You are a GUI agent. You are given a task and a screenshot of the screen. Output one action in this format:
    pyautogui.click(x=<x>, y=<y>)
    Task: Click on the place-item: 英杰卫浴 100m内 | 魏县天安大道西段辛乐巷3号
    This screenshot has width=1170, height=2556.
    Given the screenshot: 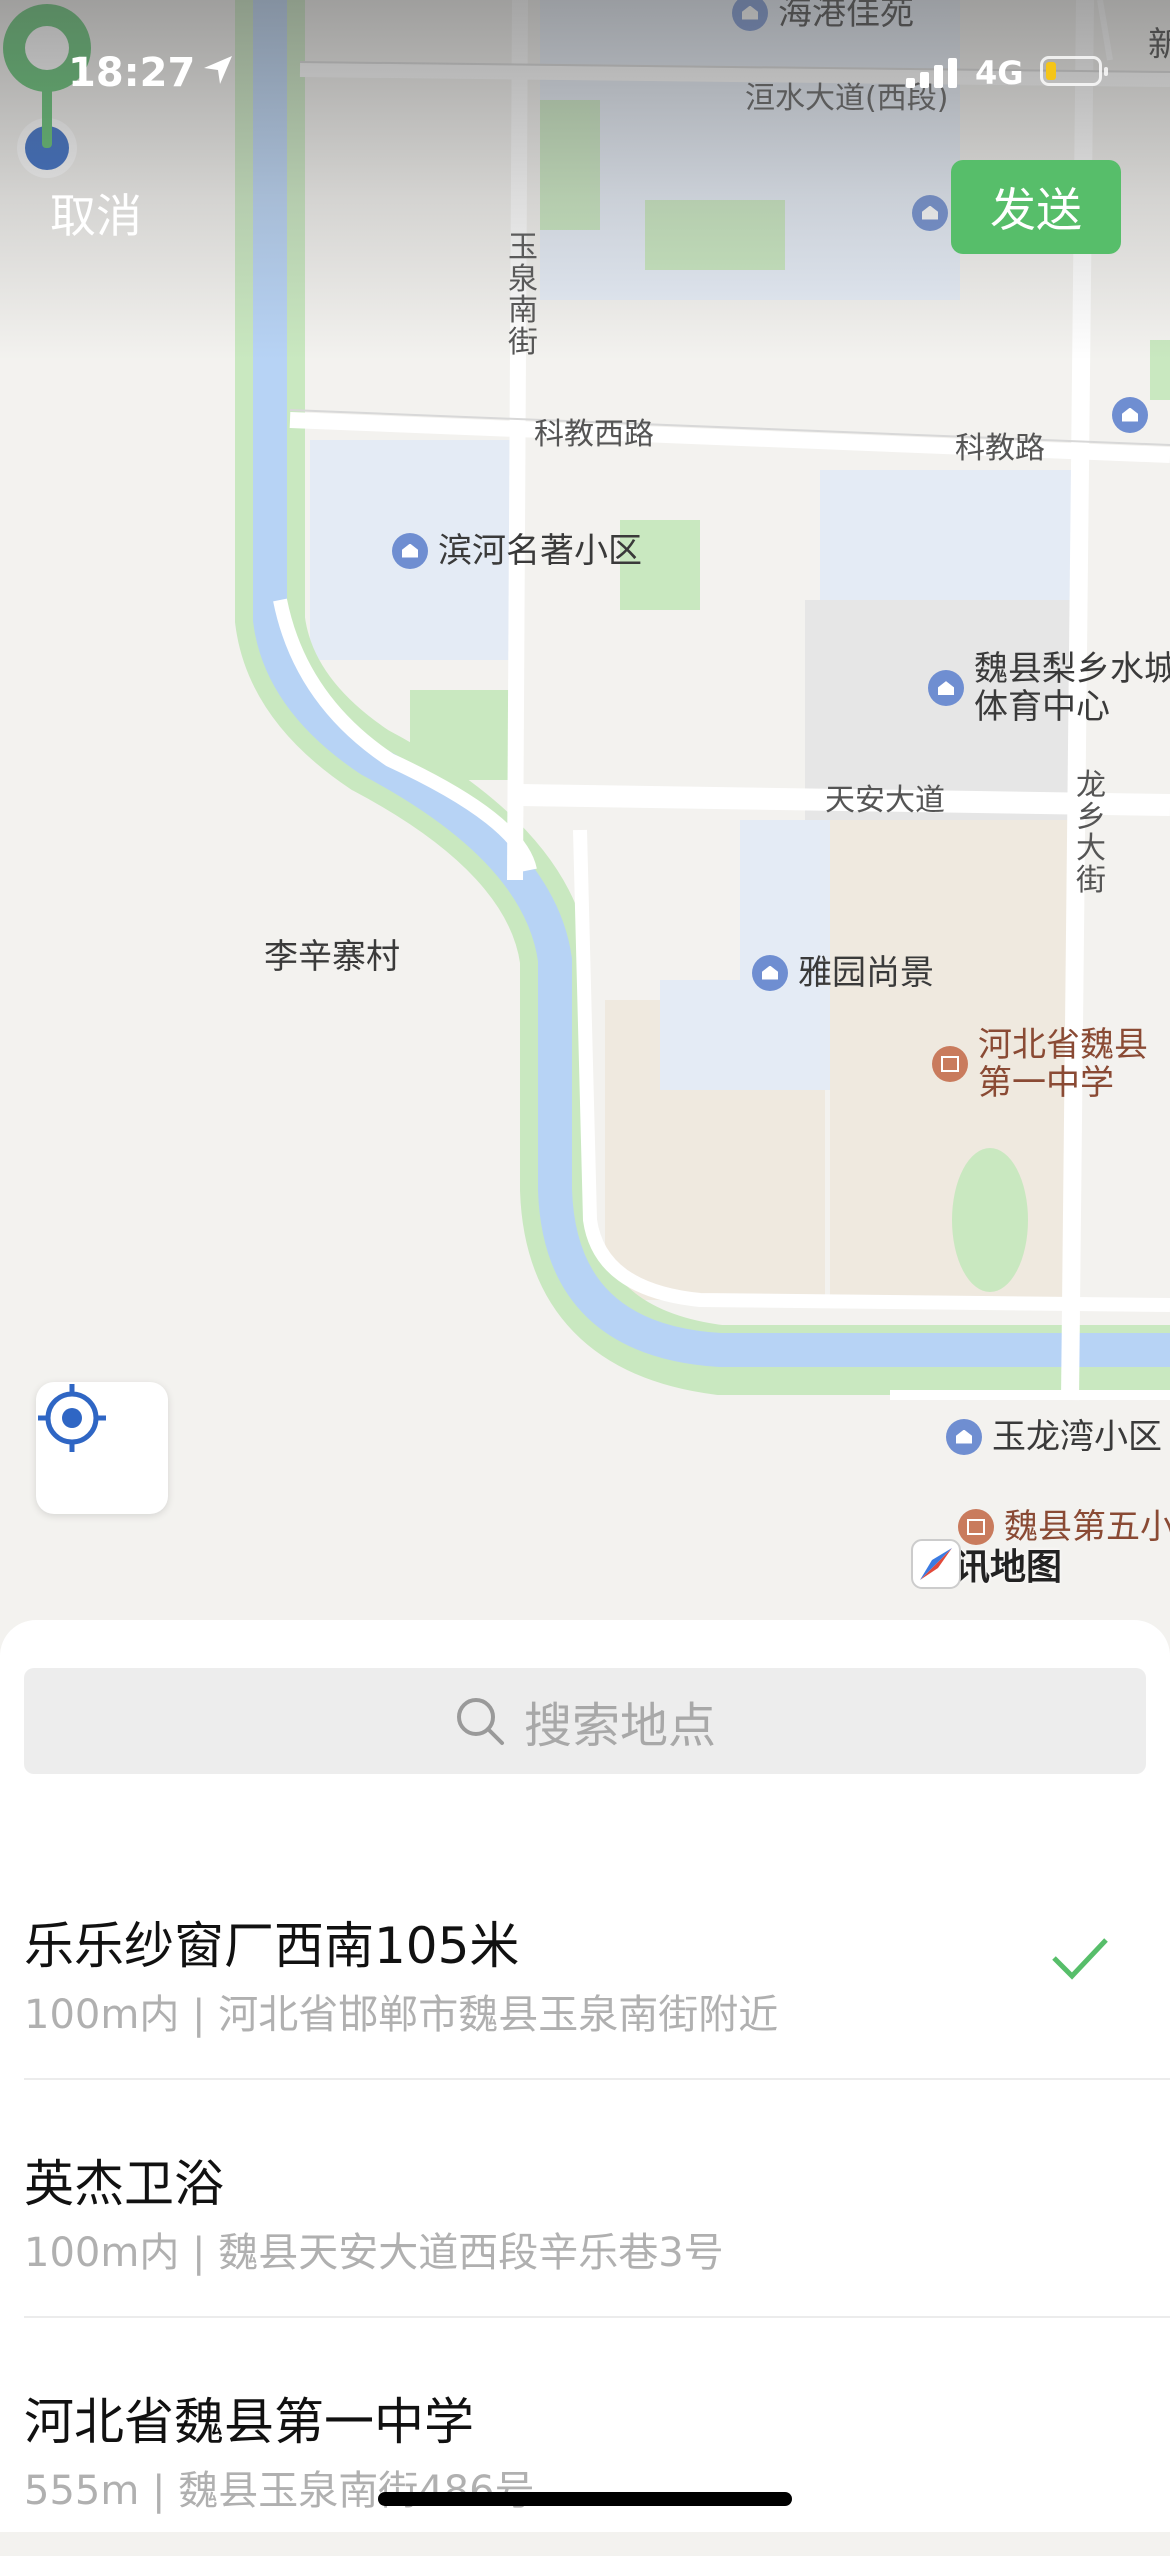 What is the action you would take?
    pyautogui.click(x=585, y=2199)
    